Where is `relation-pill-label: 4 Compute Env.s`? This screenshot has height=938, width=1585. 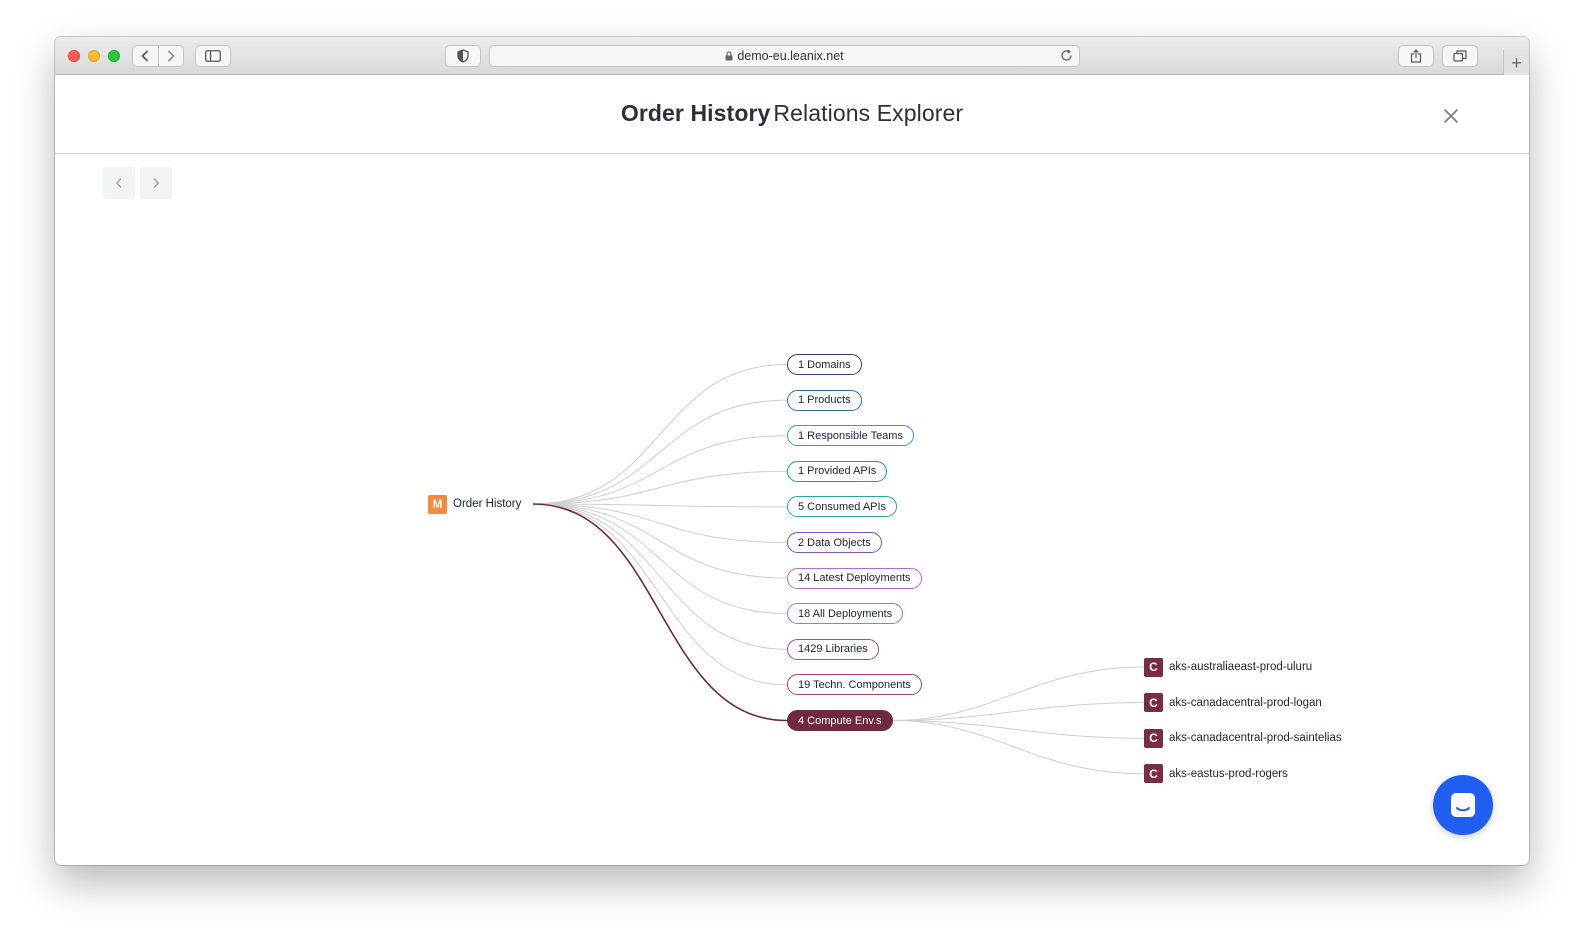 relation-pill-label: 4 Compute Env.s is located at coordinates (840, 720).